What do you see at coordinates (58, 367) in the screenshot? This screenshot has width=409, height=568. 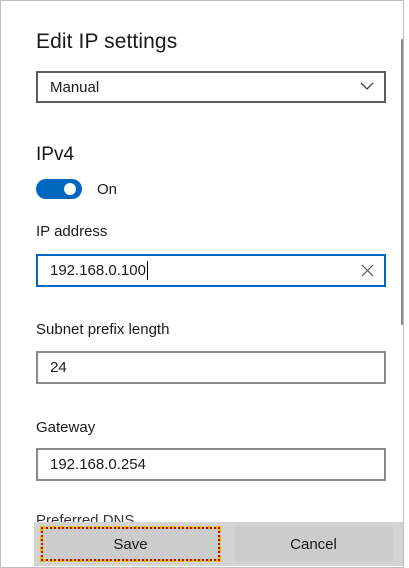 I see `subnet-prefix-length-value: 24` at bounding box center [58, 367].